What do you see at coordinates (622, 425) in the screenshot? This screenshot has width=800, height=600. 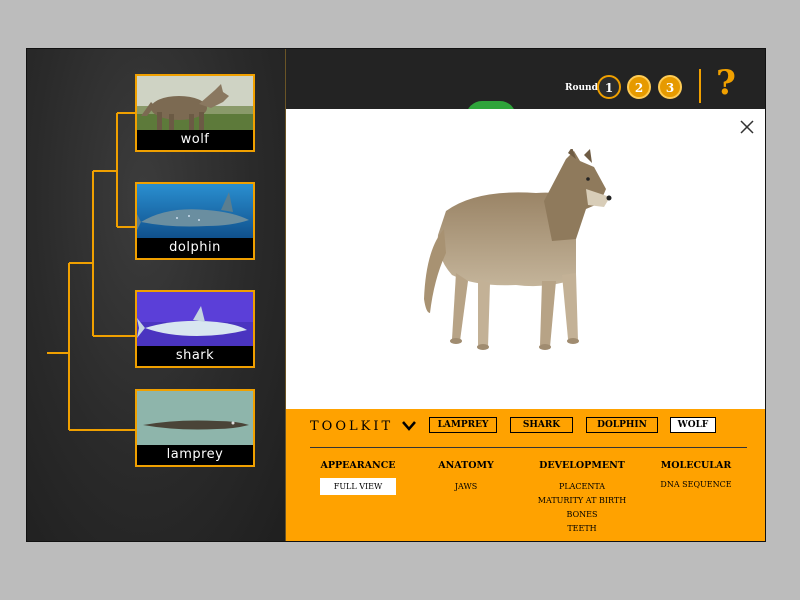 I see `toolkit-dolphin-button: DOLPHIN` at bounding box center [622, 425].